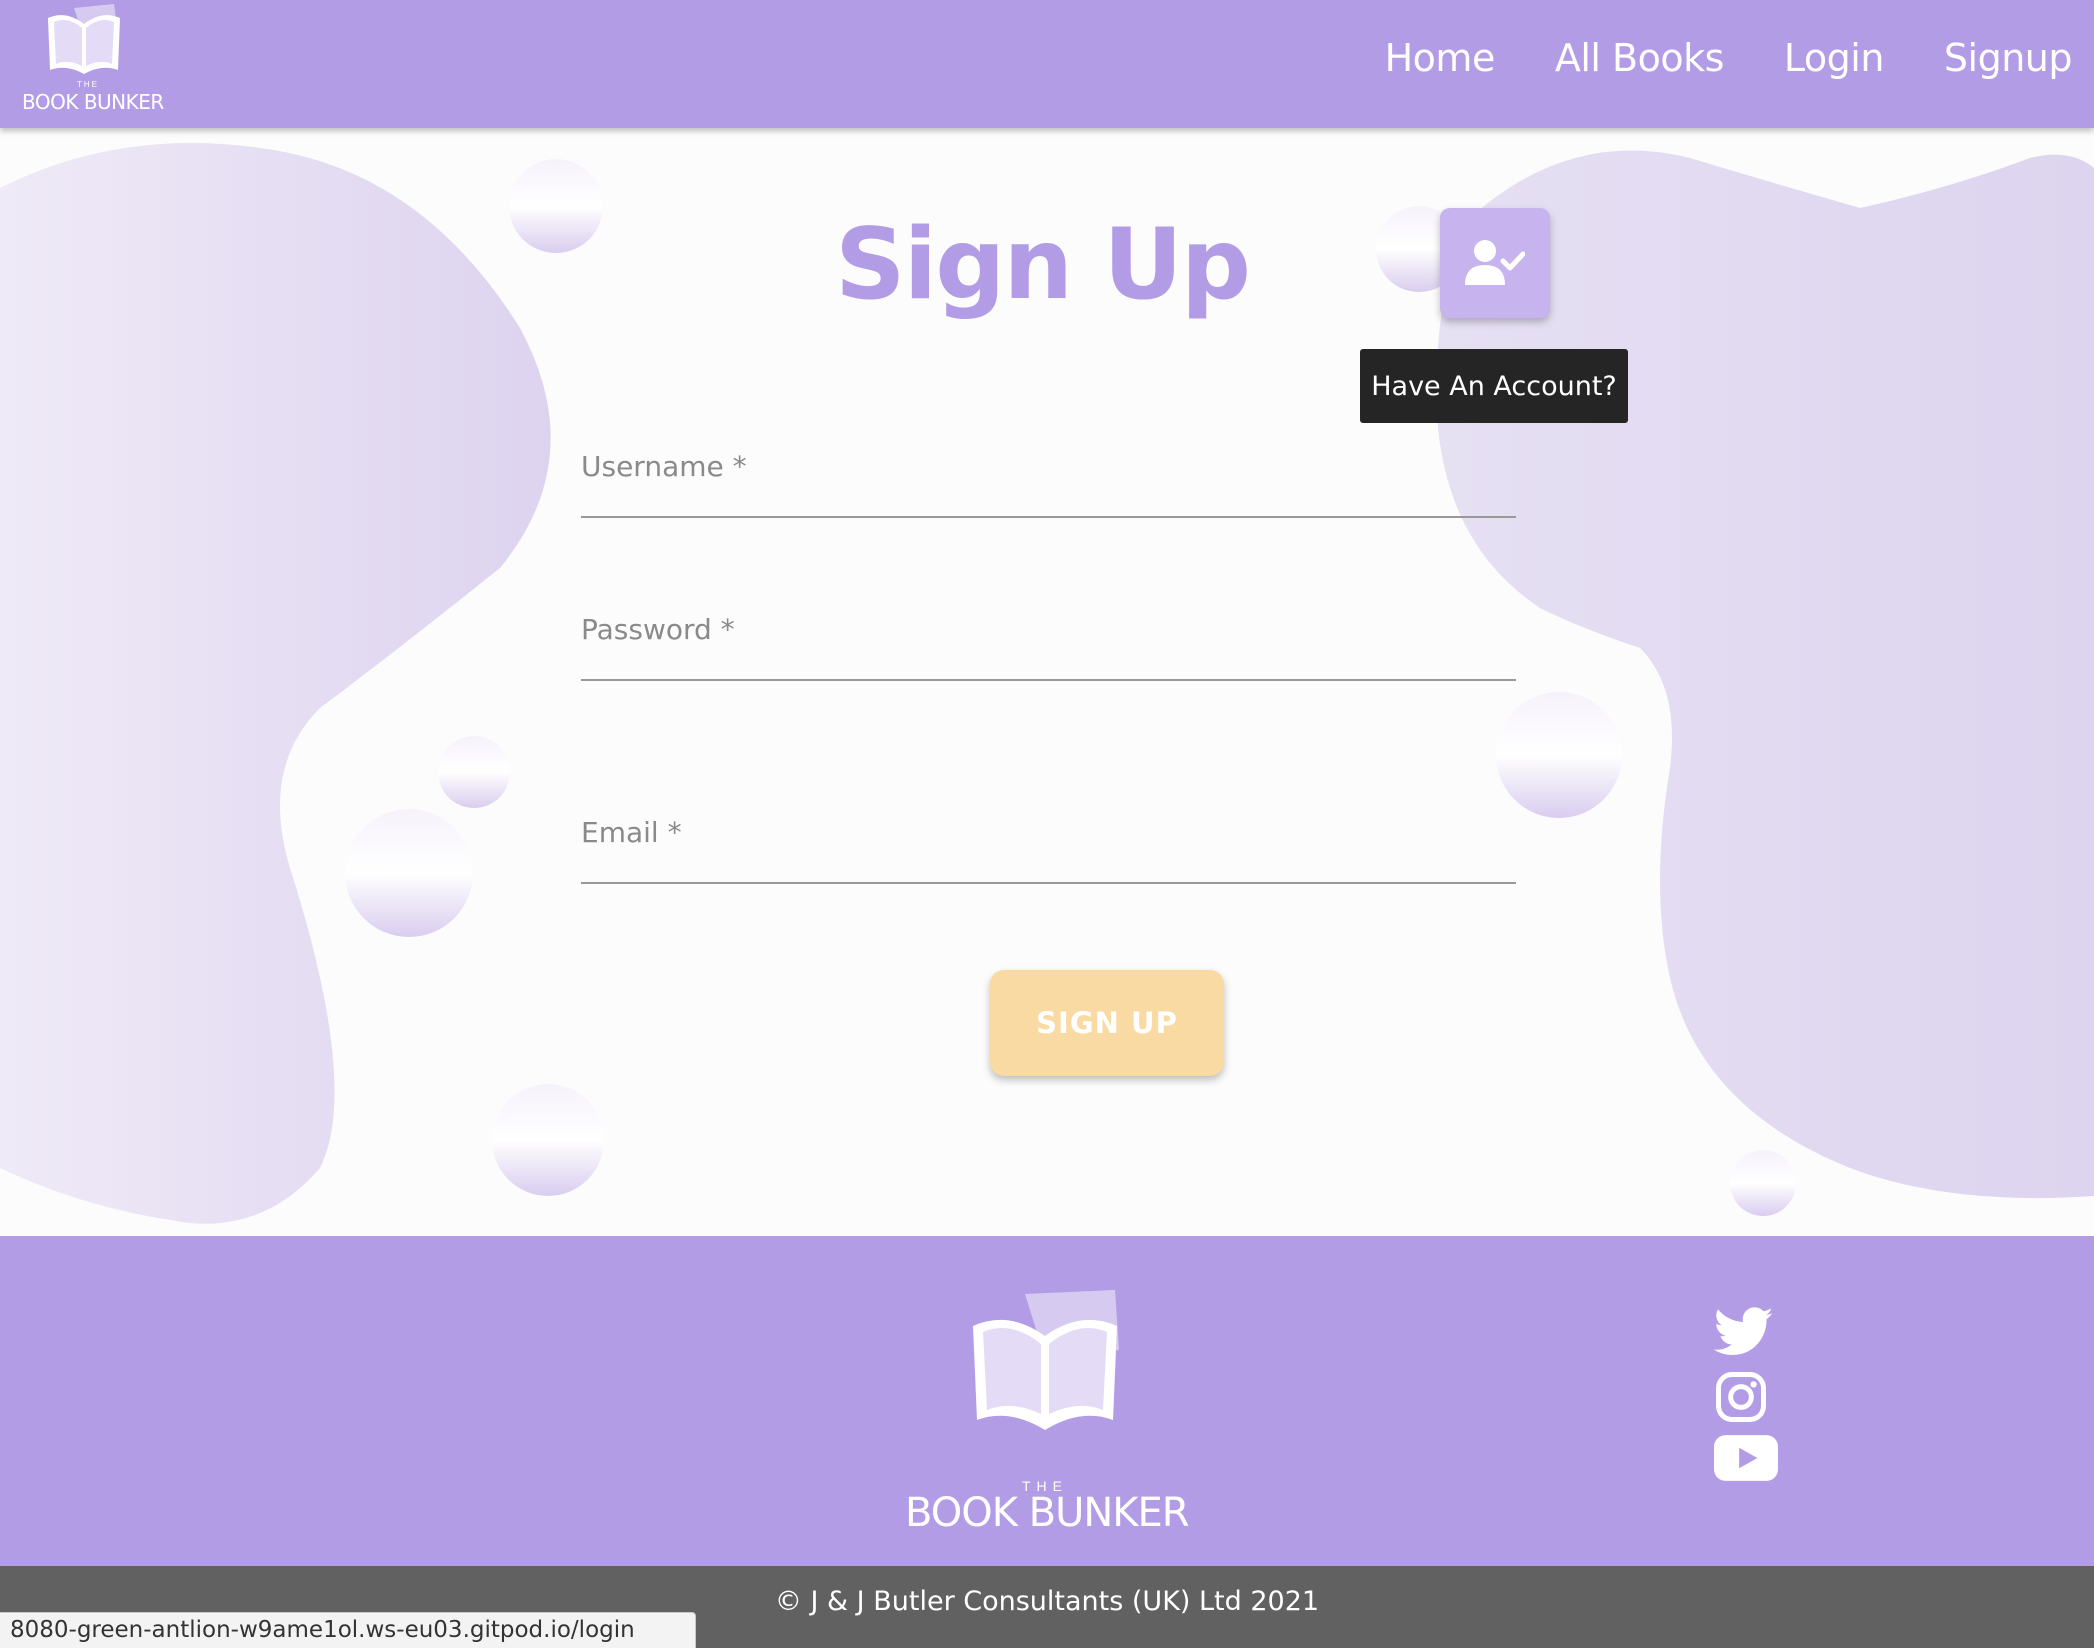 The width and height of the screenshot is (2094, 1648). I want to click on username-underline, so click(1048, 517).